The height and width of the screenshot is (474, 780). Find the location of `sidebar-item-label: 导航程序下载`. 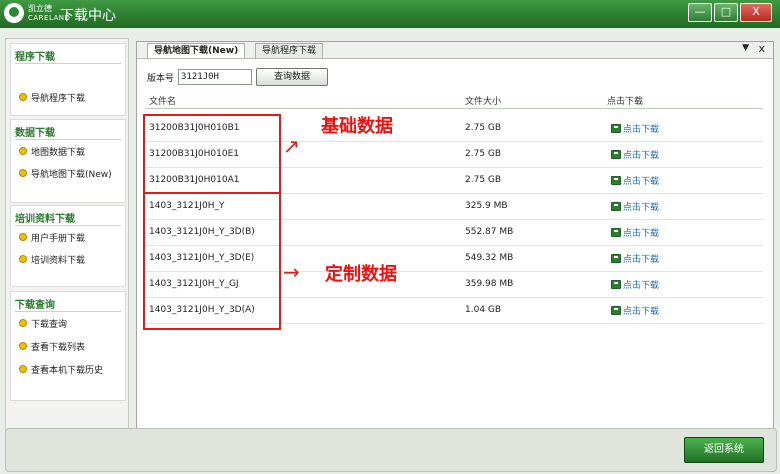

sidebar-item-label: 导航程序下载 is located at coordinates (58, 98).